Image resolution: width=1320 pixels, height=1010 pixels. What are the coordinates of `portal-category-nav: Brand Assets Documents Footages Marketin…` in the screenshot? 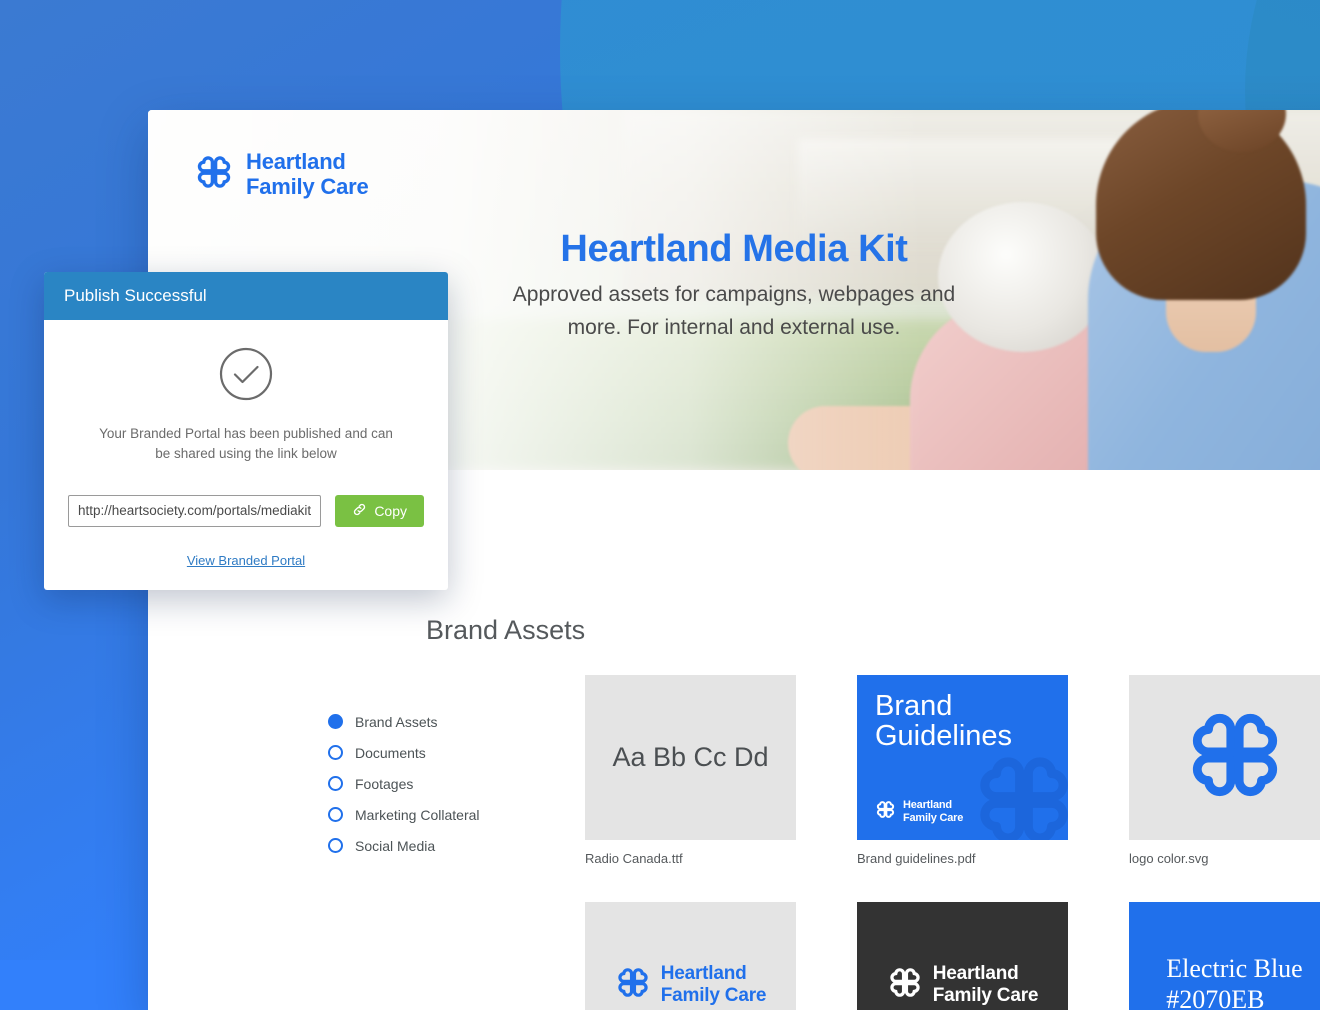 It's located at (443, 783).